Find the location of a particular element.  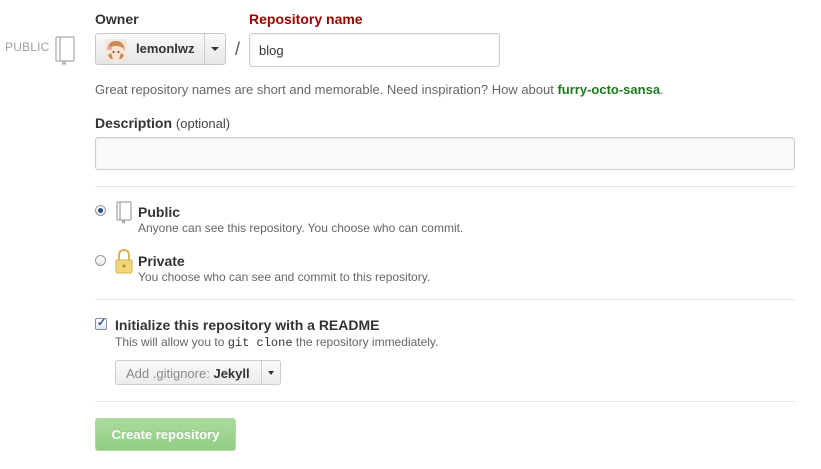

repo-name-input is located at coordinates (374, 50).